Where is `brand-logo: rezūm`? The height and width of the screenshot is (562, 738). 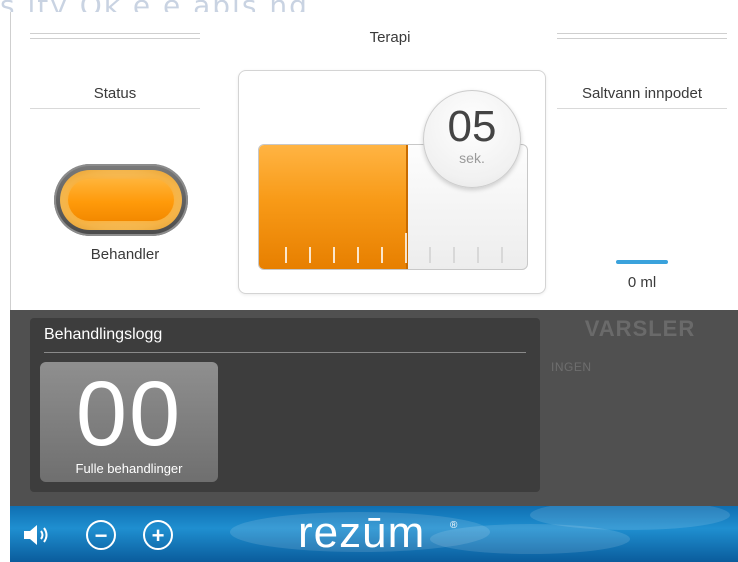 brand-logo: rezūm is located at coordinates (362, 532).